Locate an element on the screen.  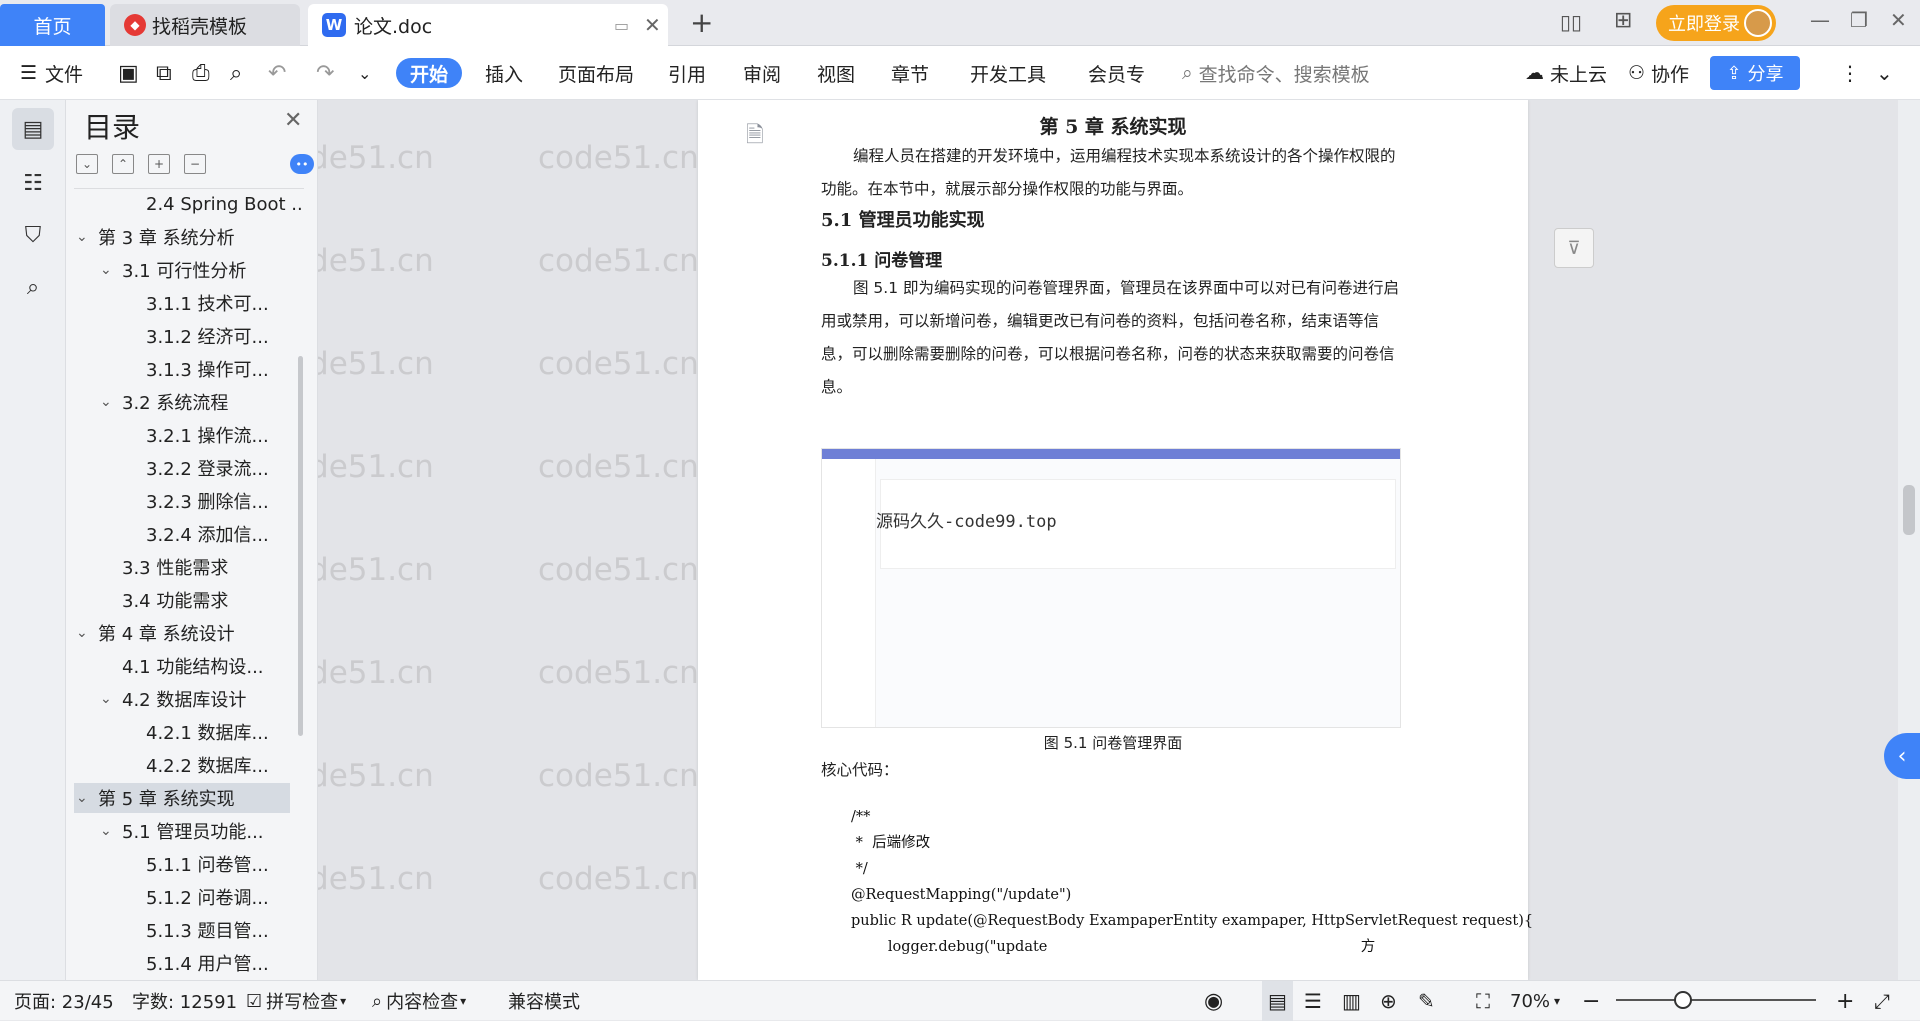
outline-icon: ☷ is located at coordinates (33, 183).